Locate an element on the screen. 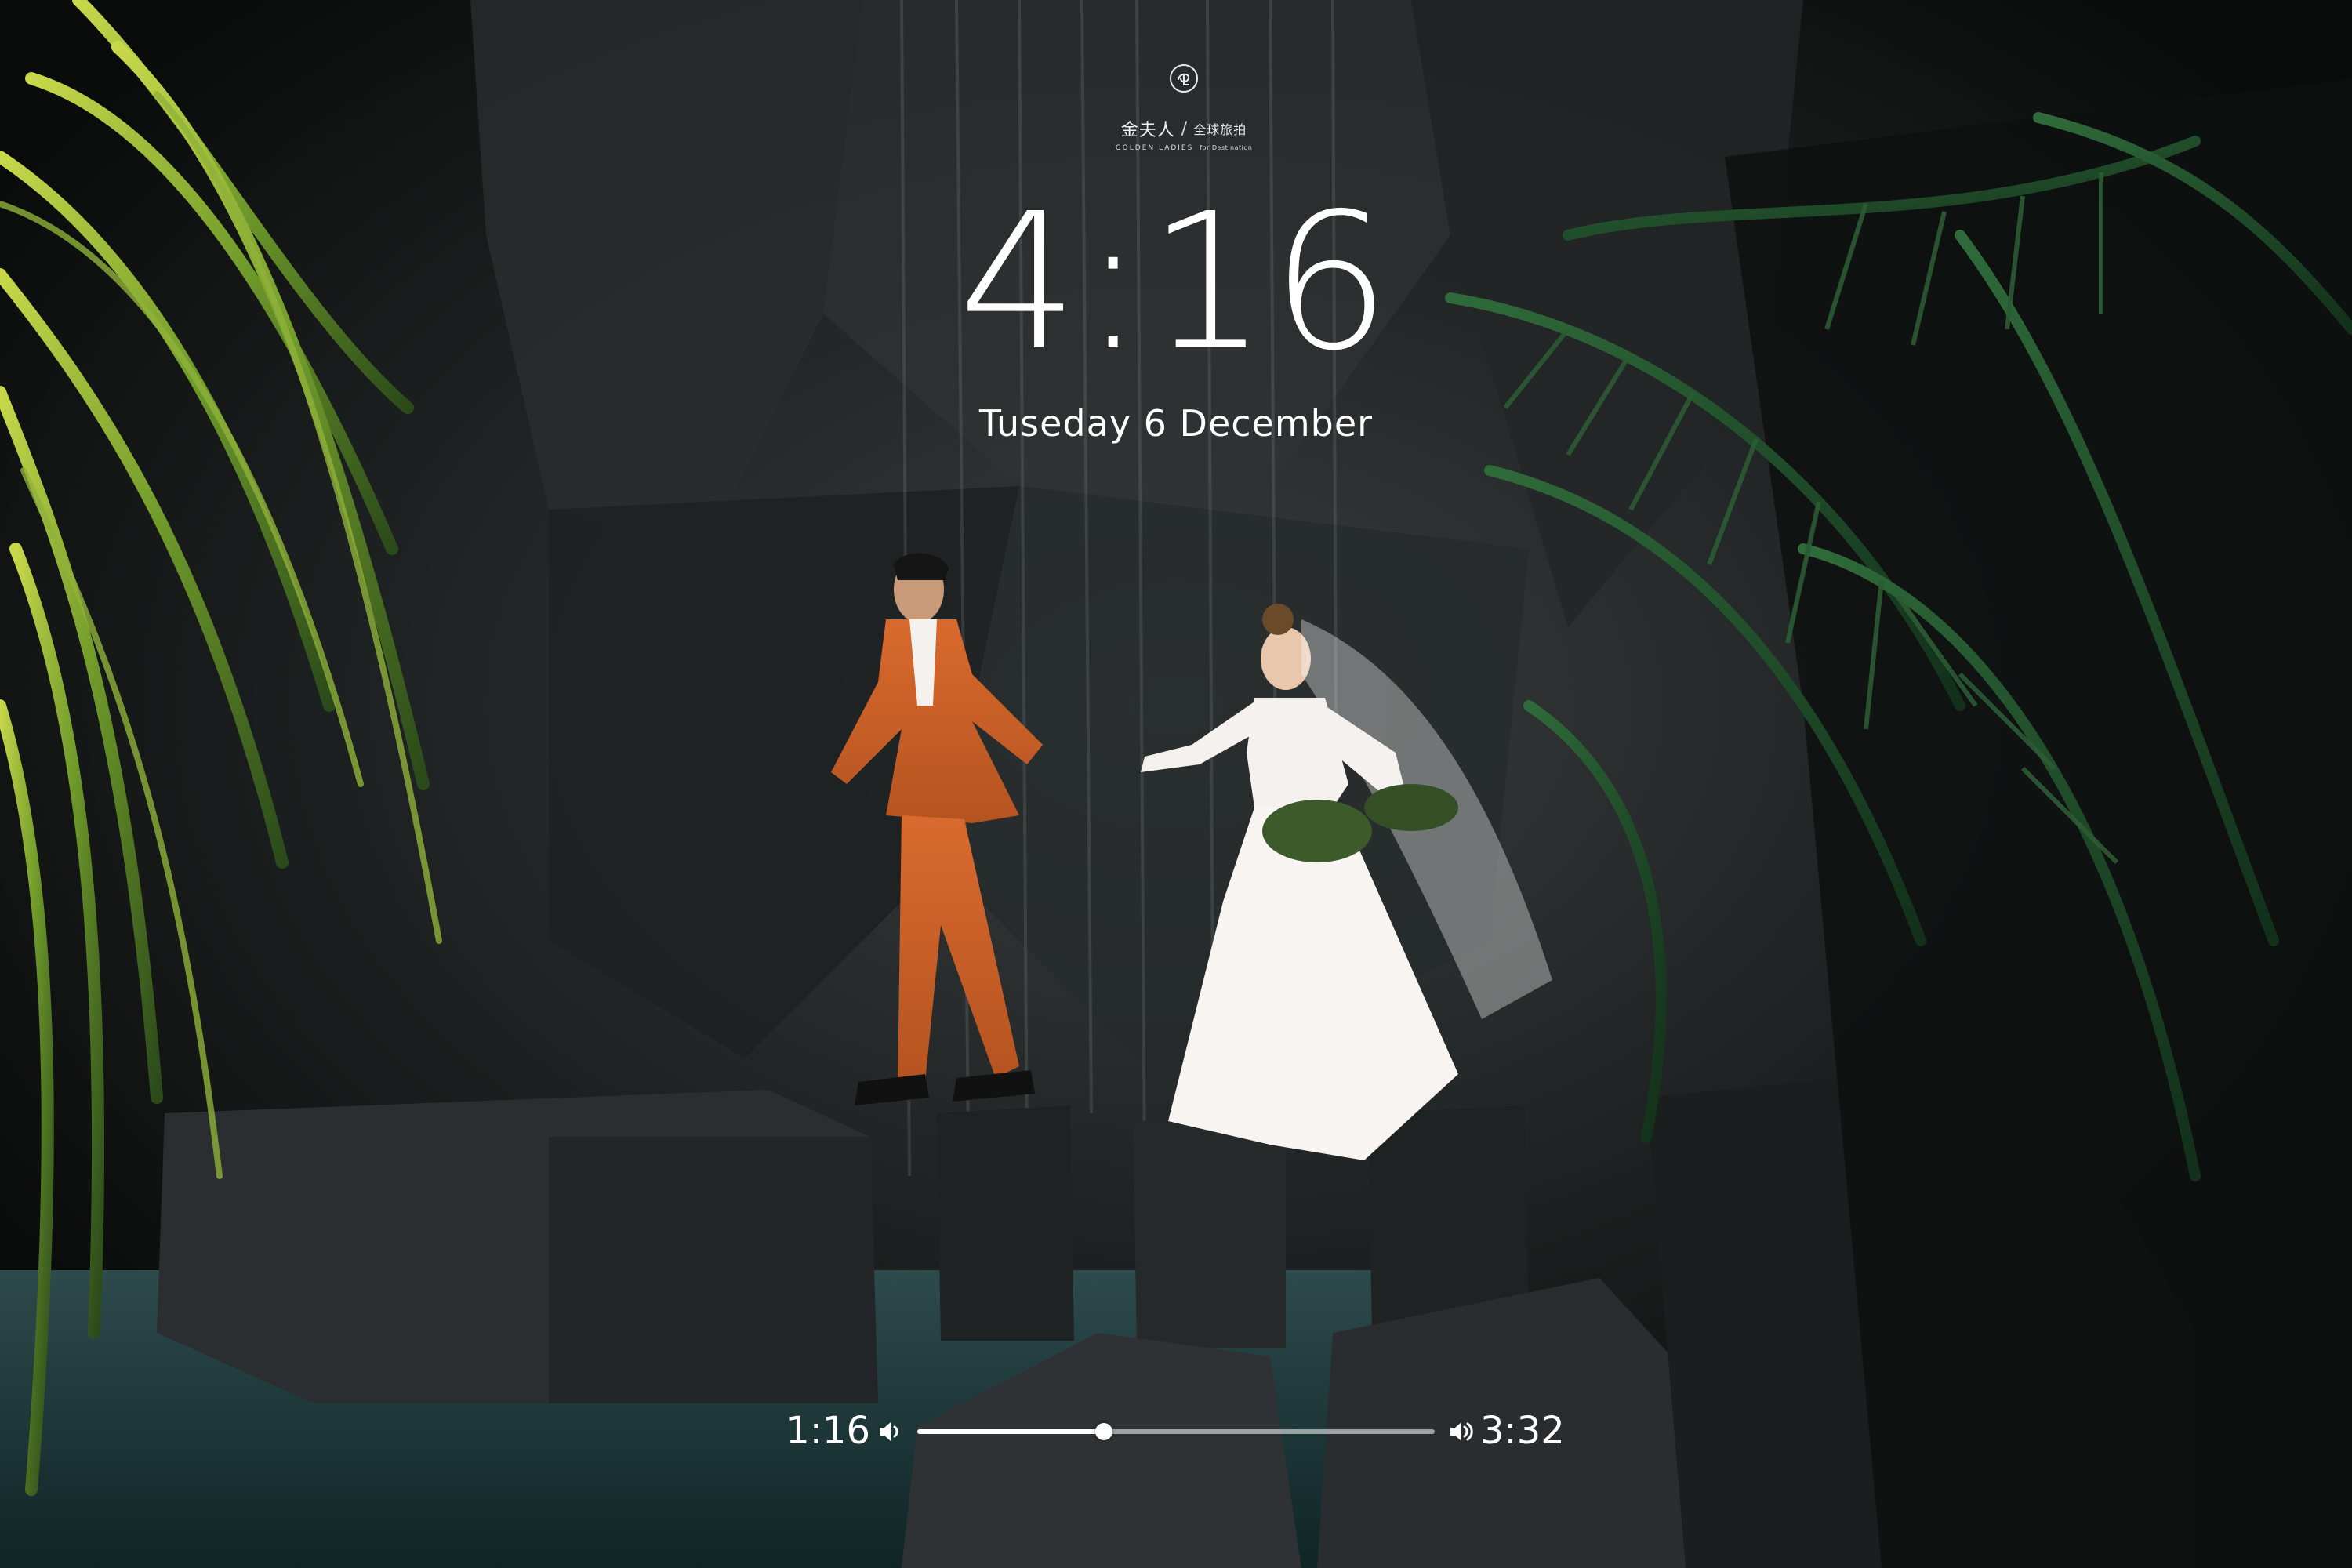 This screenshot has height=1568, width=2352. elapsed-time: 1:16 is located at coordinates (828, 1431).